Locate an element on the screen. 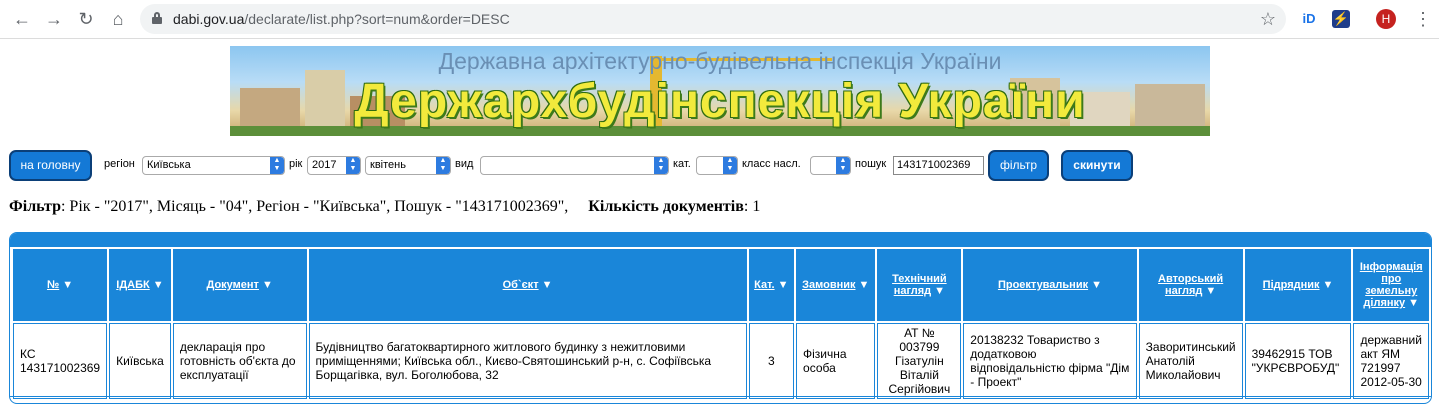 The height and width of the screenshot is (414, 1439). document-count-label: Кількість документів is located at coordinates (666, 206).